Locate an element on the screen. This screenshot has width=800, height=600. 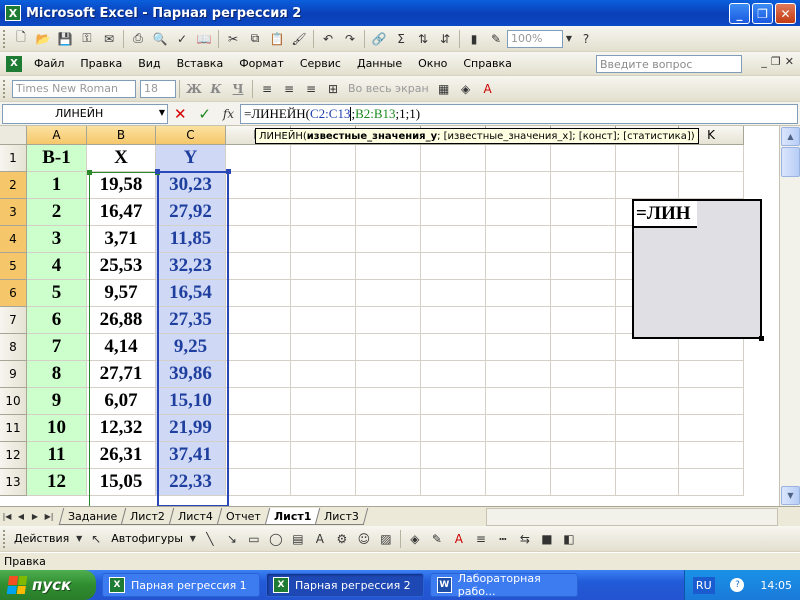
cell: 15,10 is located at coordinates (191, 401).